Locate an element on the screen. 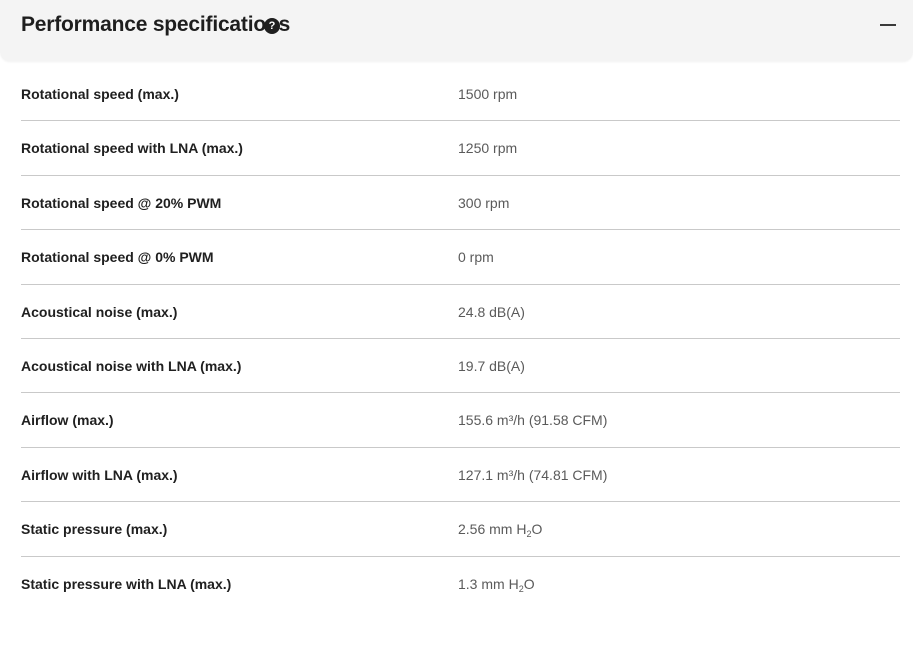 The image size is (913, 648). table-row: Rotational speed @ 20% PWM 300 rpm is located at coordinates (460, 203).